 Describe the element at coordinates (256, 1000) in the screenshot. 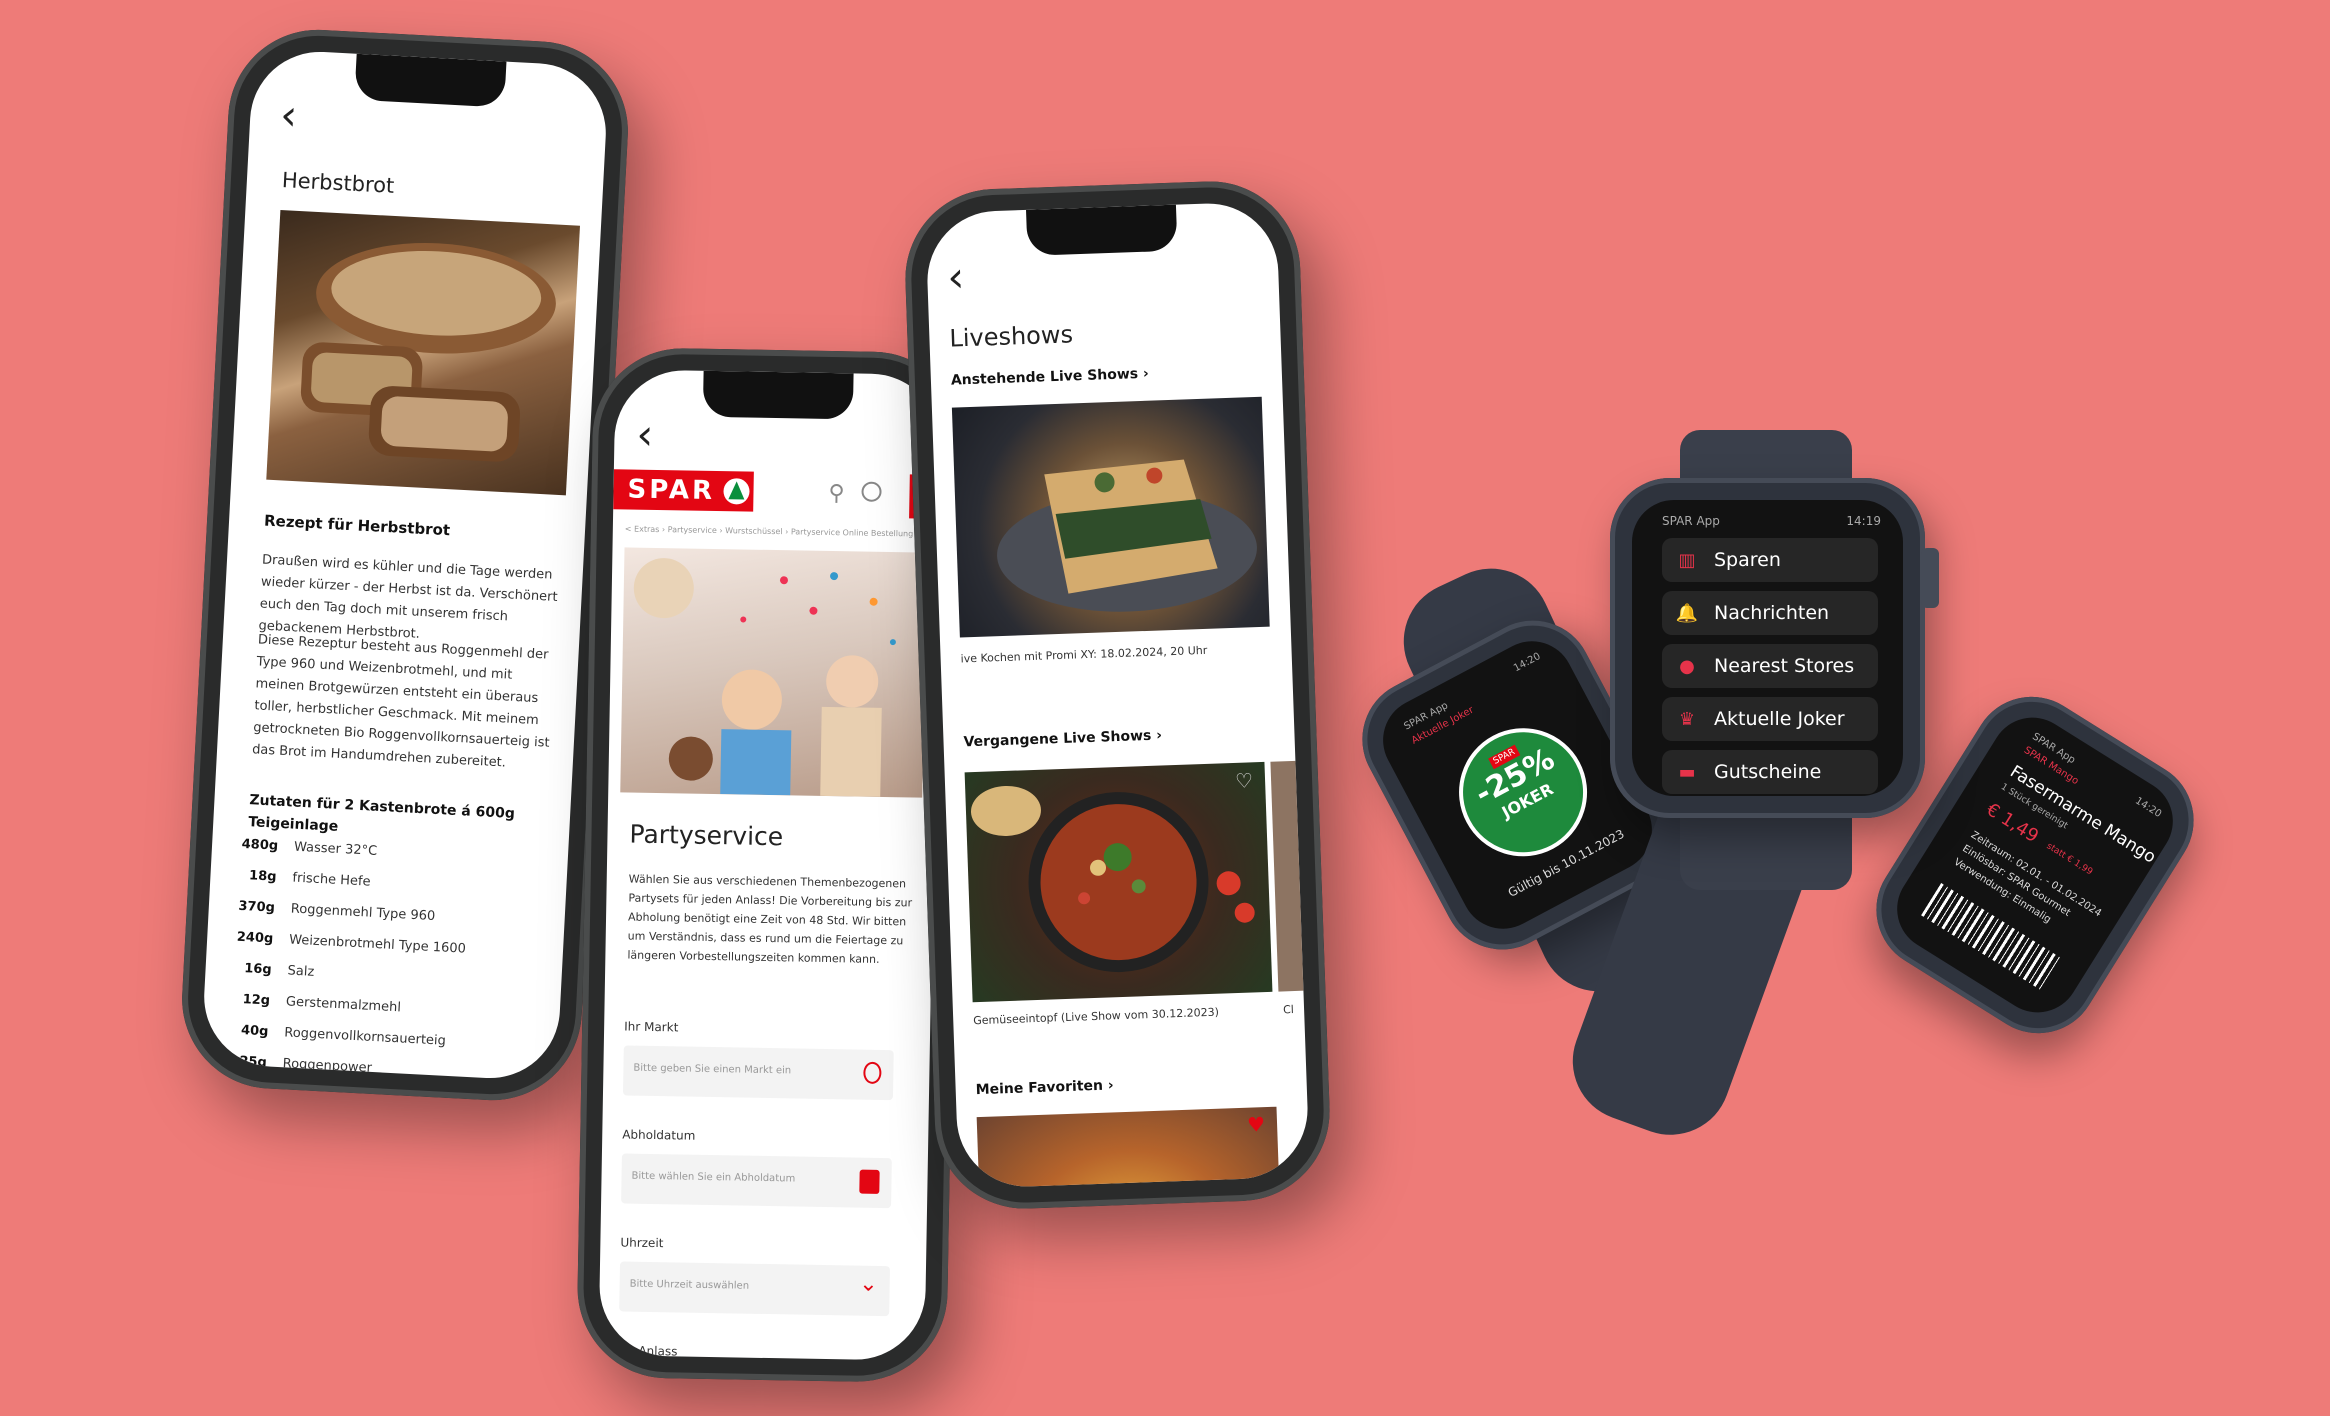

I see `ingredient-amount: 12g` at that location.